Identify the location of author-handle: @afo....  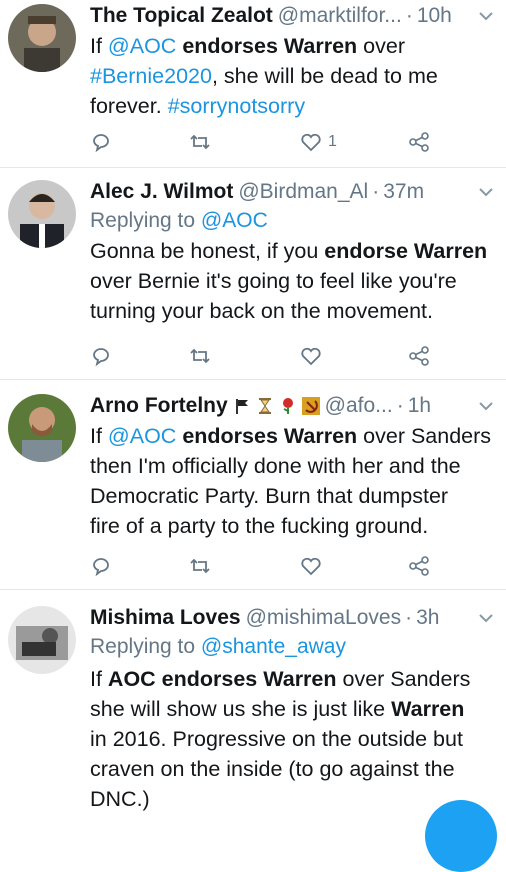
(359, 406).